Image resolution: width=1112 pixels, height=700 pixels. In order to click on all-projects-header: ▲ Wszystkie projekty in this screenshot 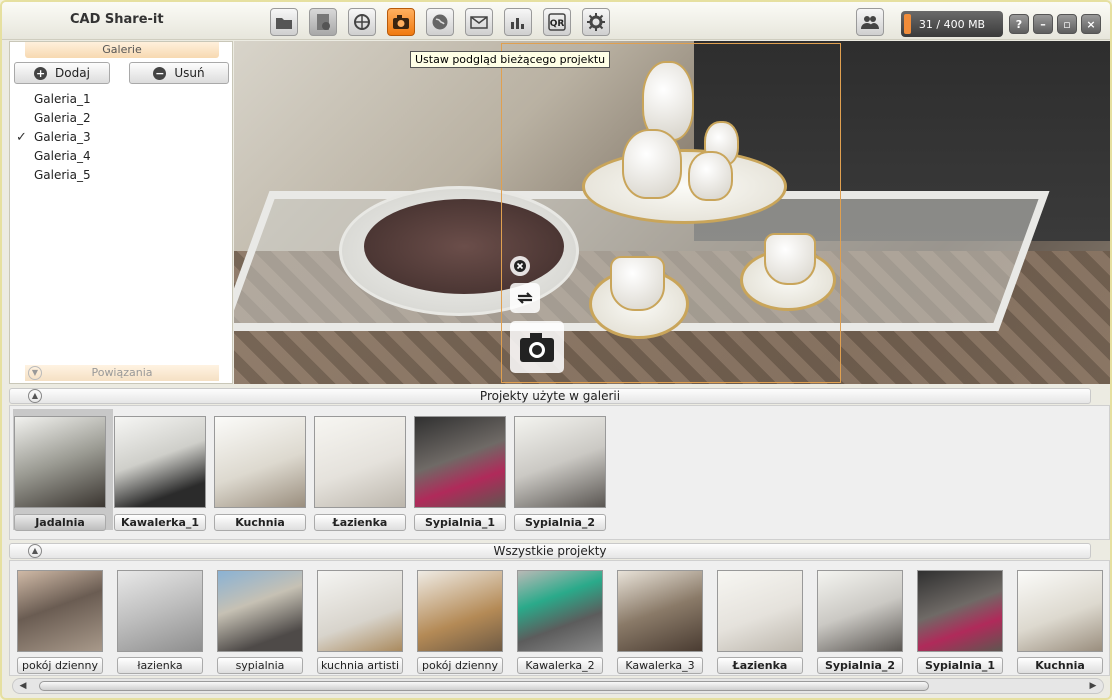, I will do `click(550, 551)`.